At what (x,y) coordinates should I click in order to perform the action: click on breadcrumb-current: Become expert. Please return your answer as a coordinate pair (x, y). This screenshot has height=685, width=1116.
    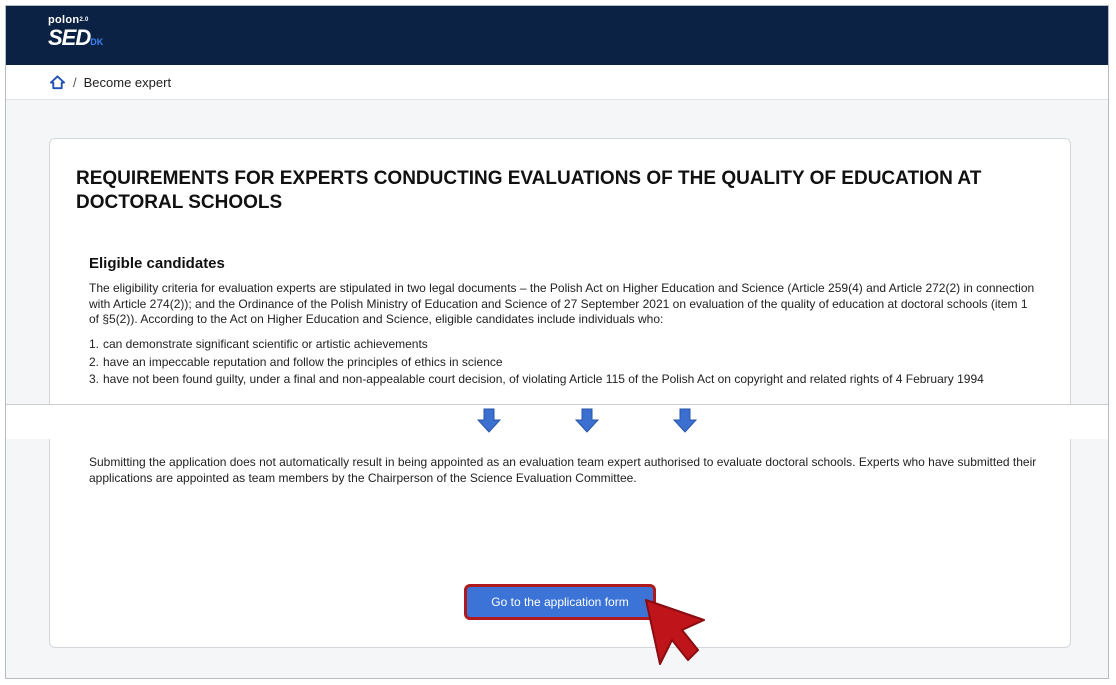
    Looking at the image, I should click on (127, 82).